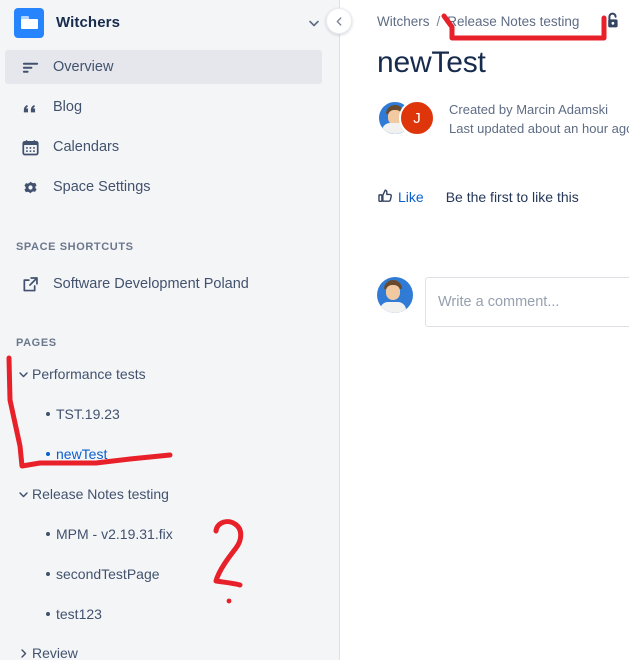  I want to click on folder-icon, so click(29, 22).